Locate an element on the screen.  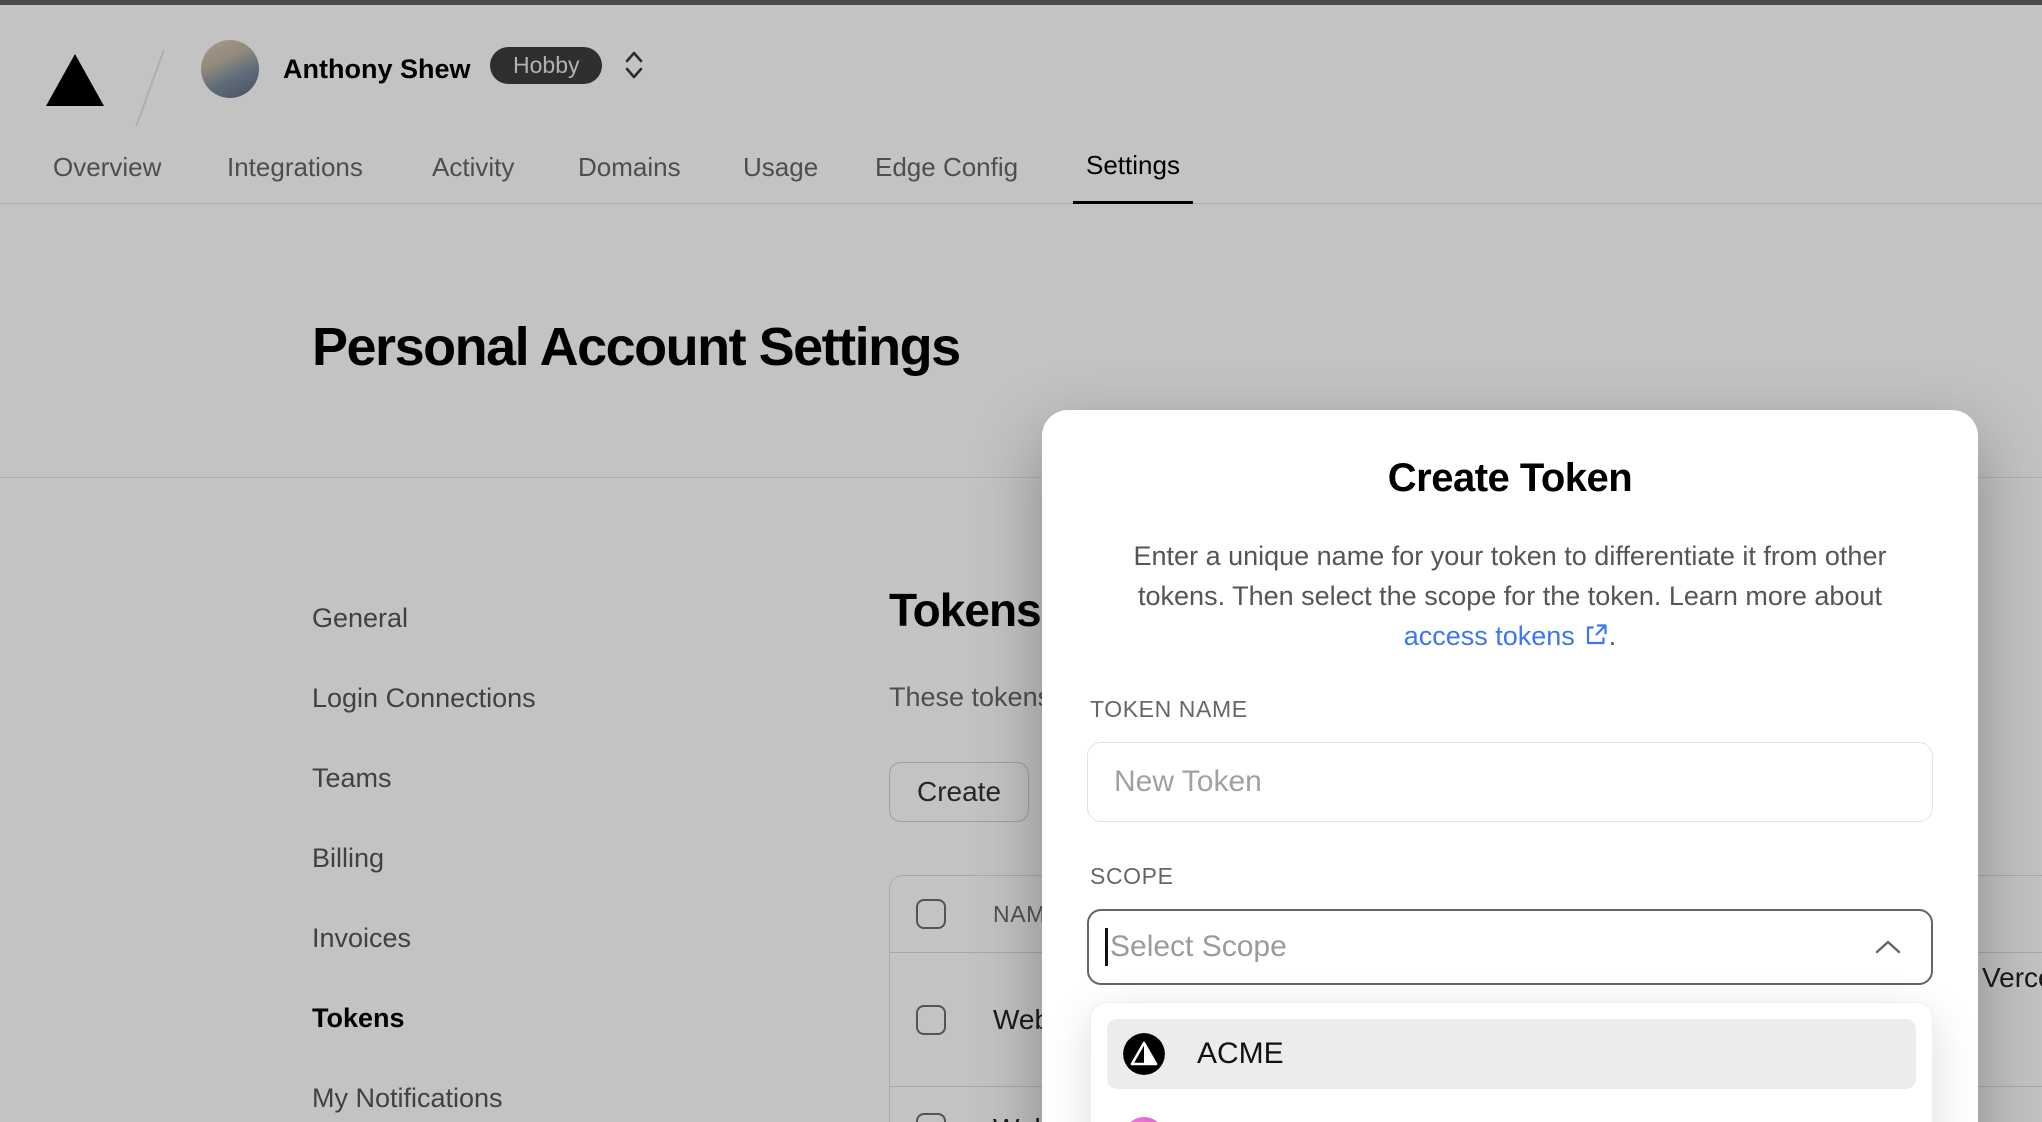
scope-option-partial is located at coordinates (1511, 1112).